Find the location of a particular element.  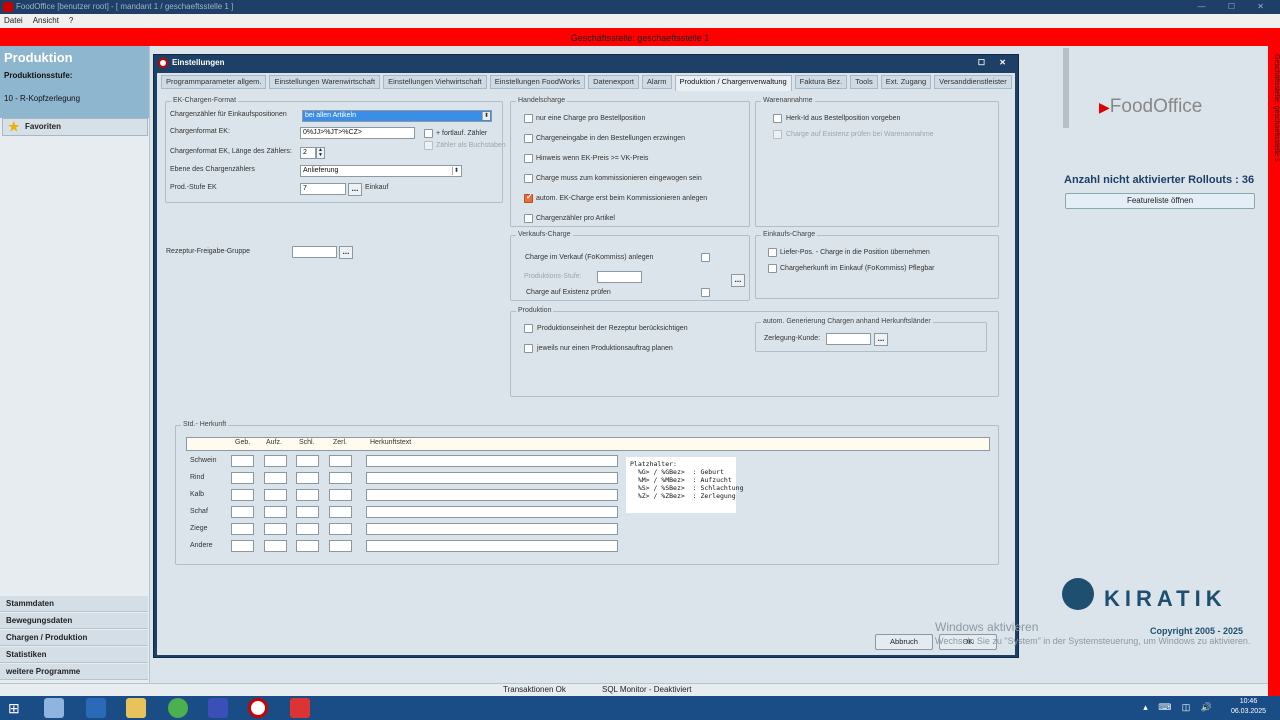

tab-tools: Tools is located at coordinates (864, 82).